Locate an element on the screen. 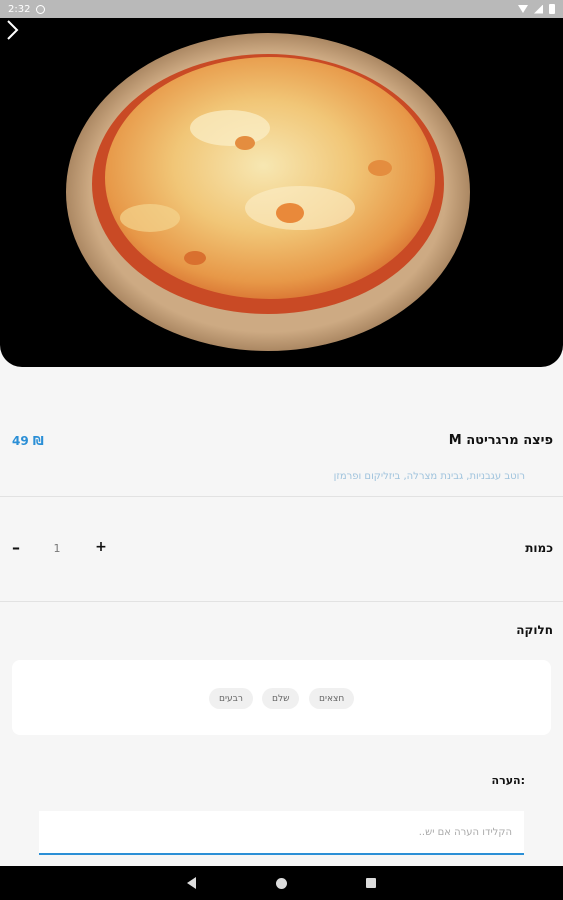  quantity-label: כמות is located at coordinates (539, 548).